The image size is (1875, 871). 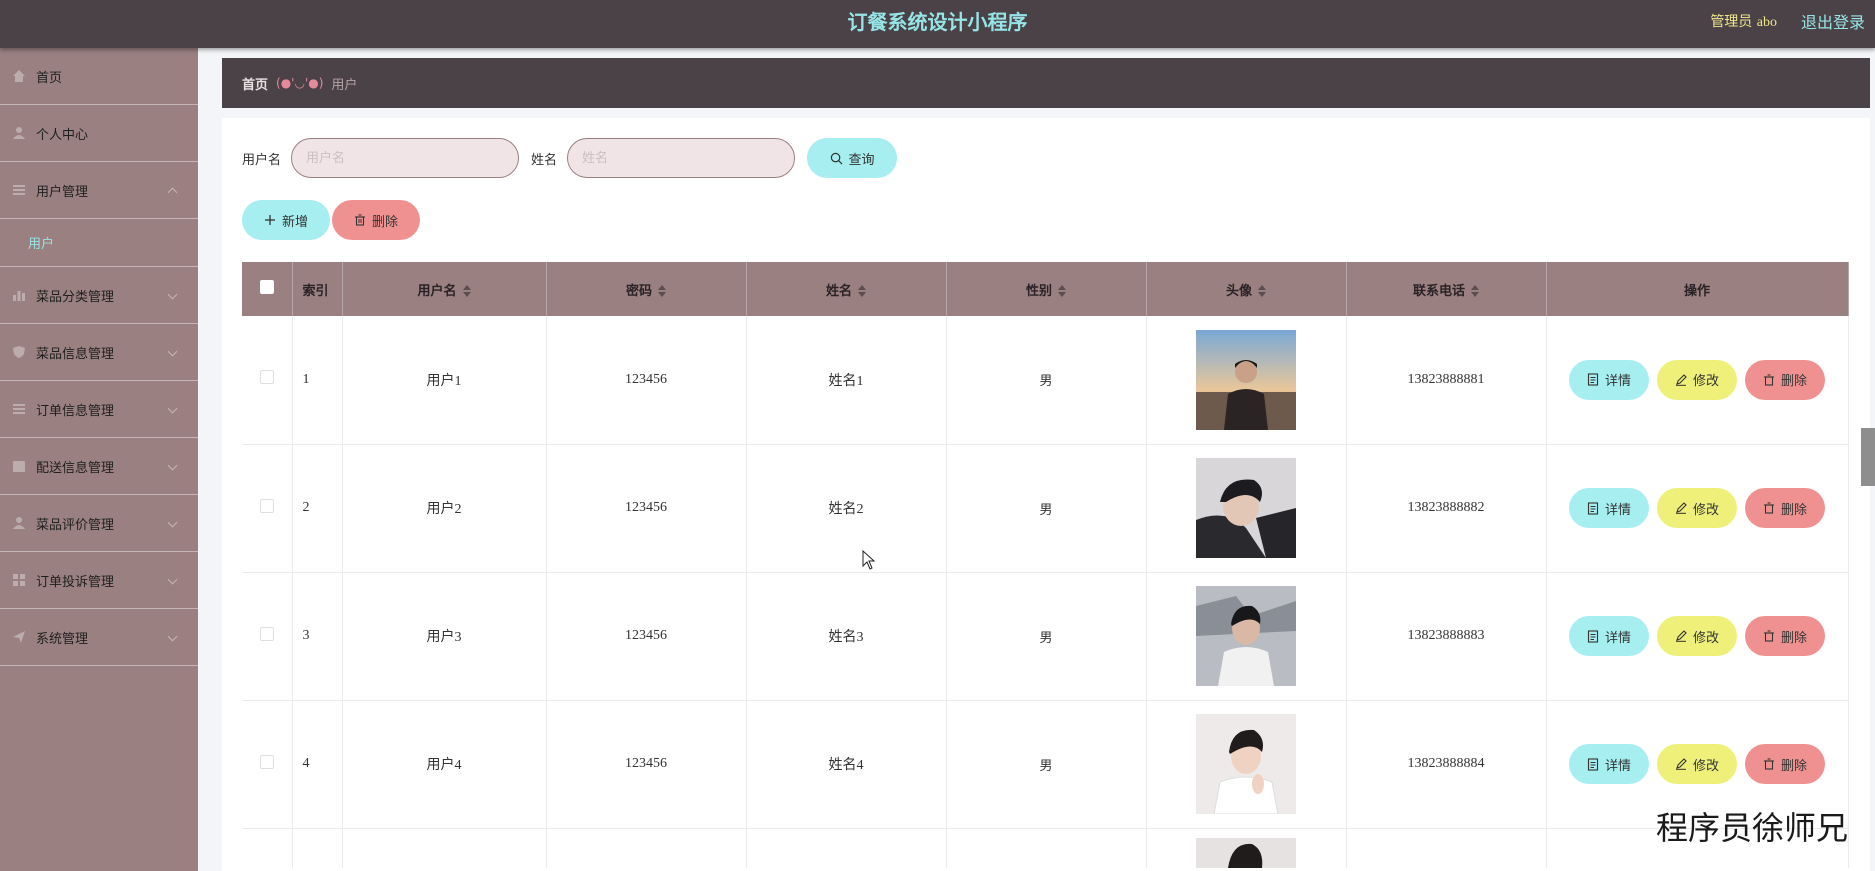 I want to click on sidebar-item-order-complaint: 订单投诉管理, so click(x=99, y=580).